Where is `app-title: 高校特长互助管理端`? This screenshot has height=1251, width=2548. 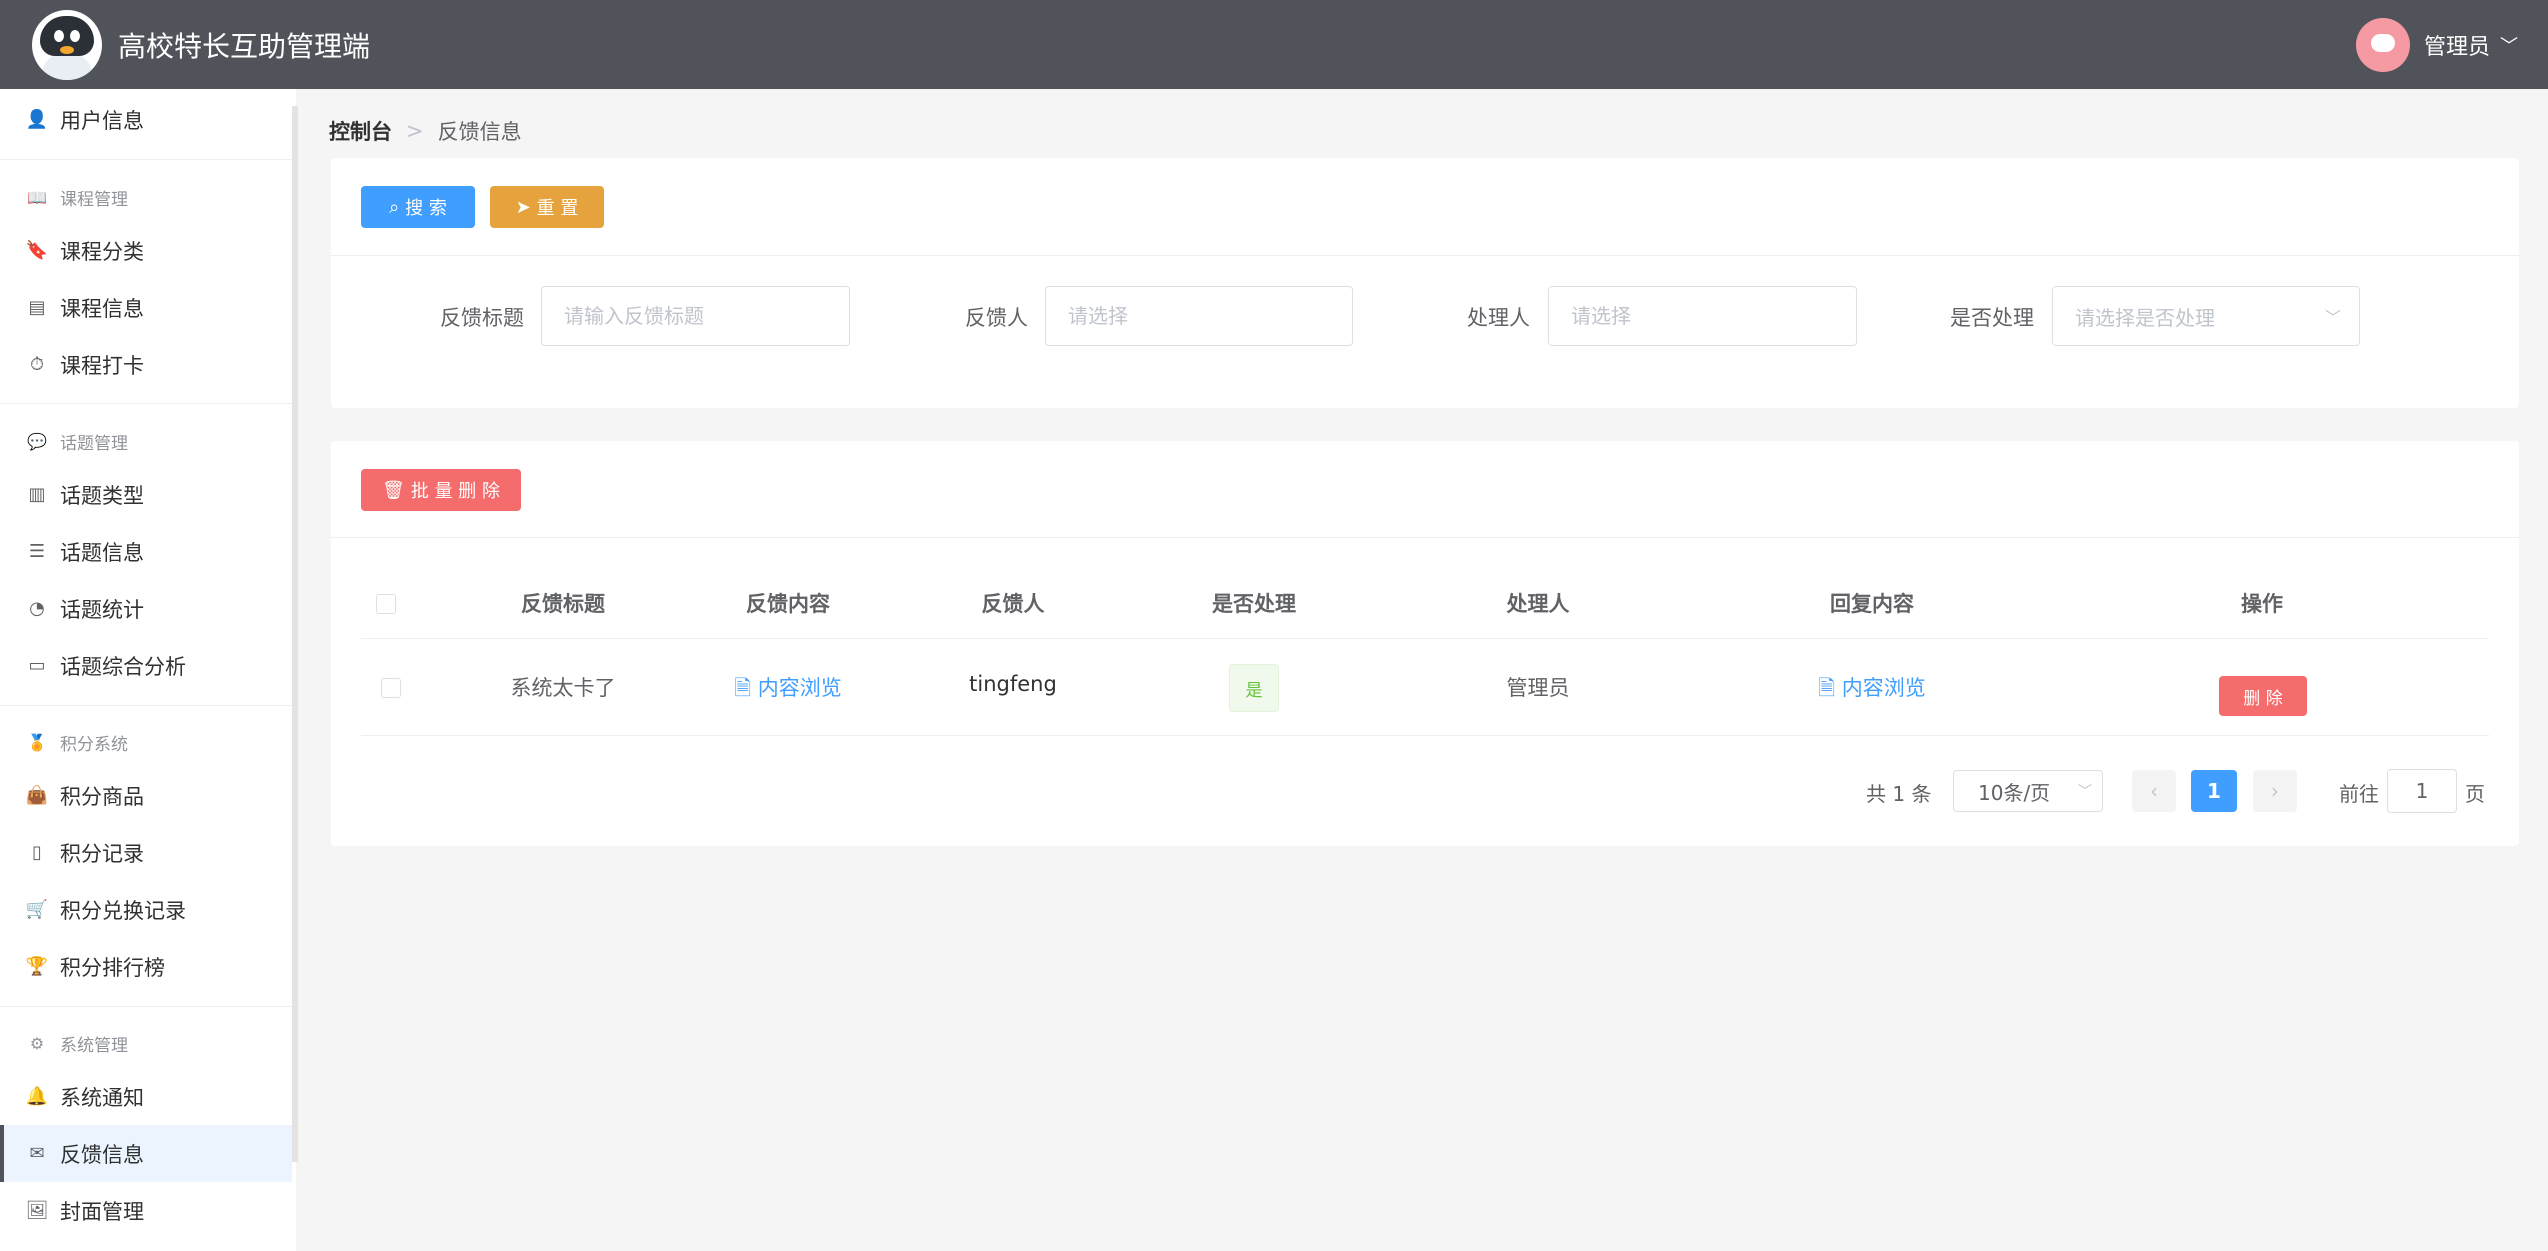 app-title: 高校特长互助管理端 is located at coordinates (244, 46).